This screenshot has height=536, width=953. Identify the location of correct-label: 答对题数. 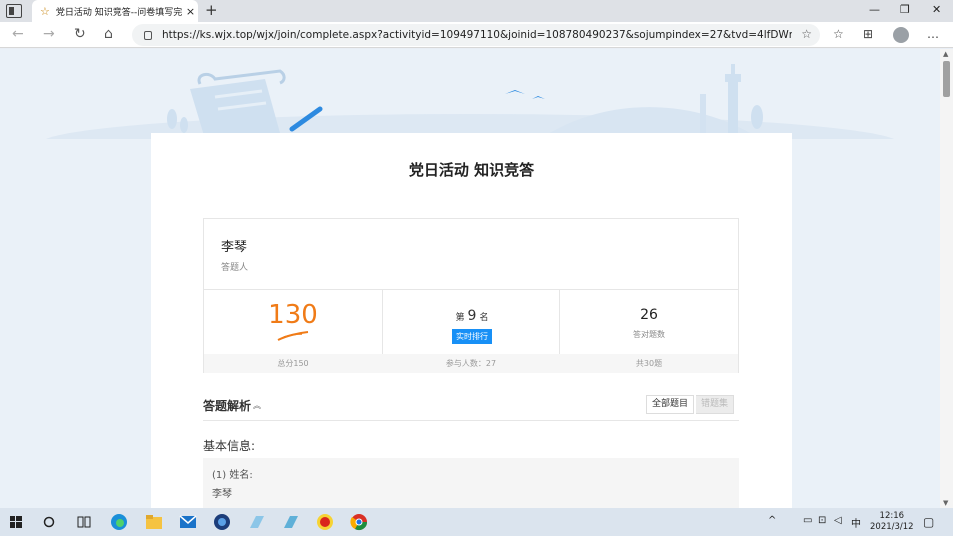
(649, 334).